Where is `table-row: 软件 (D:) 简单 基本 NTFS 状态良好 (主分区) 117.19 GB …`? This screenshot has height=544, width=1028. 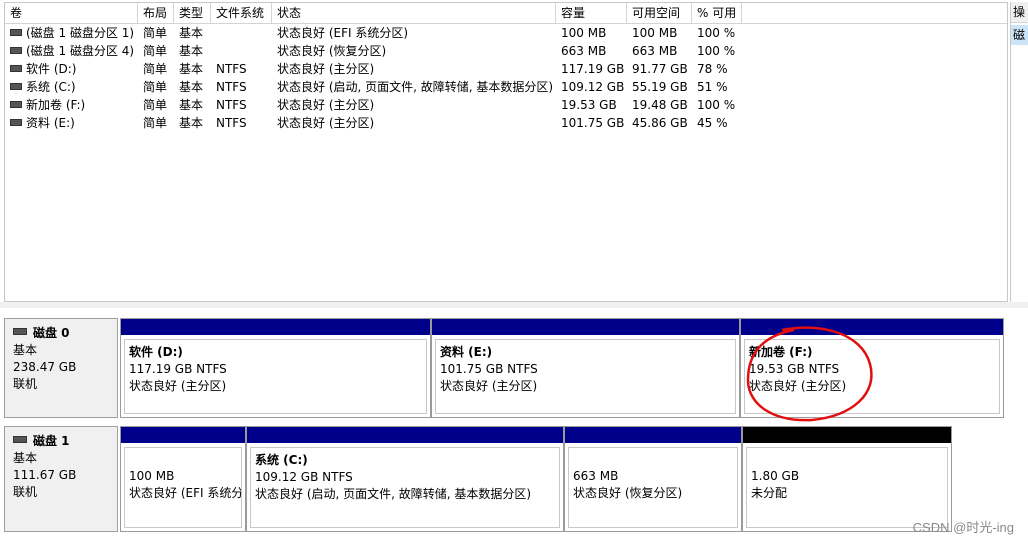 table-row: 软件 (D:) 简单 基本 NTFS 状态良好 (主分区) 117.19 GB … is located at coordinates (506, 69).